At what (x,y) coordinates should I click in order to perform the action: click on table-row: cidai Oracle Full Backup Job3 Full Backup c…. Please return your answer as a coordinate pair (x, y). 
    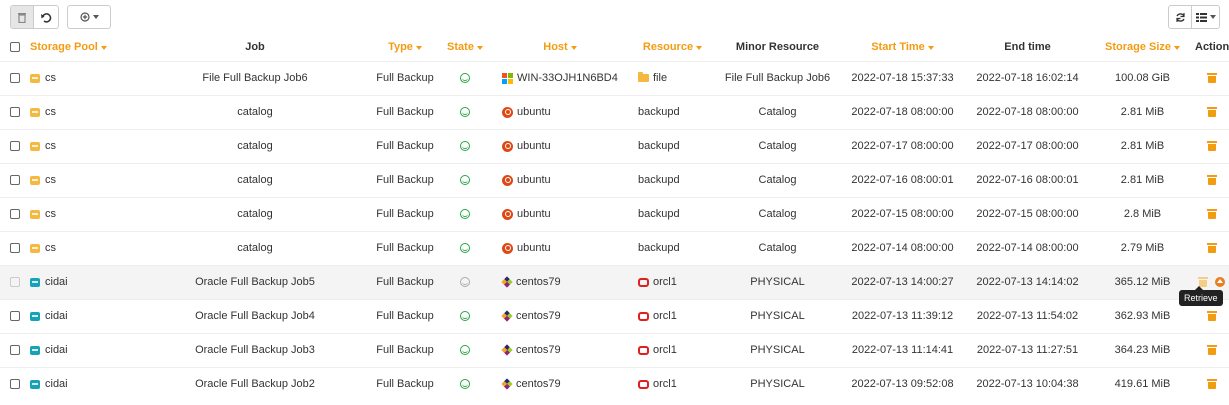
    Looking at the image, I should click on (614, 349).